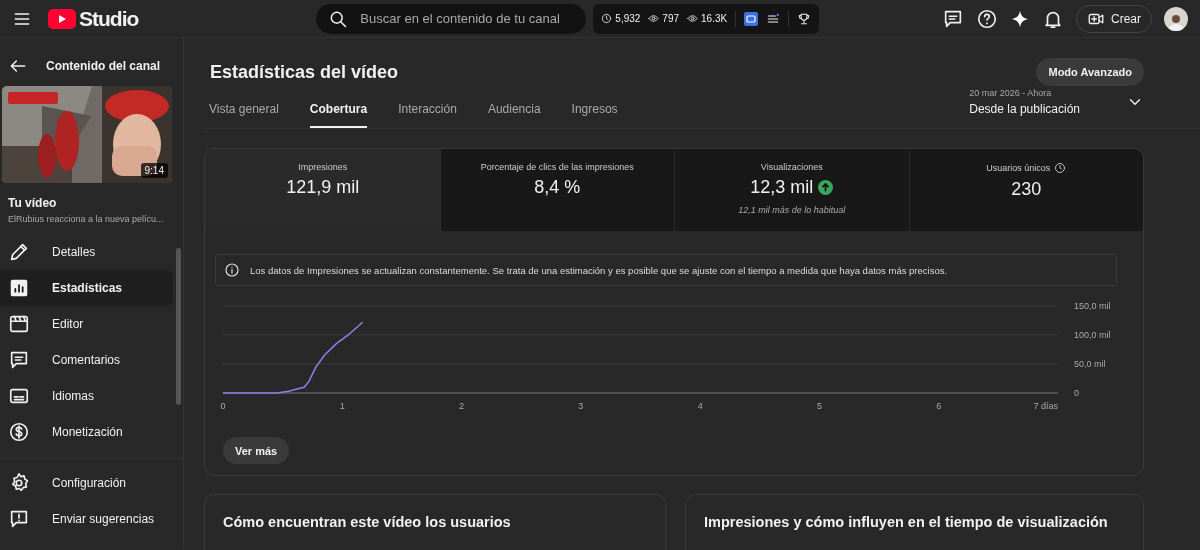 The image size is (1200, 550). Describe the element at coordinates (1090, 72) in the screenshot. I see `advanced-mode-button: Modo Avanzado` at that location.